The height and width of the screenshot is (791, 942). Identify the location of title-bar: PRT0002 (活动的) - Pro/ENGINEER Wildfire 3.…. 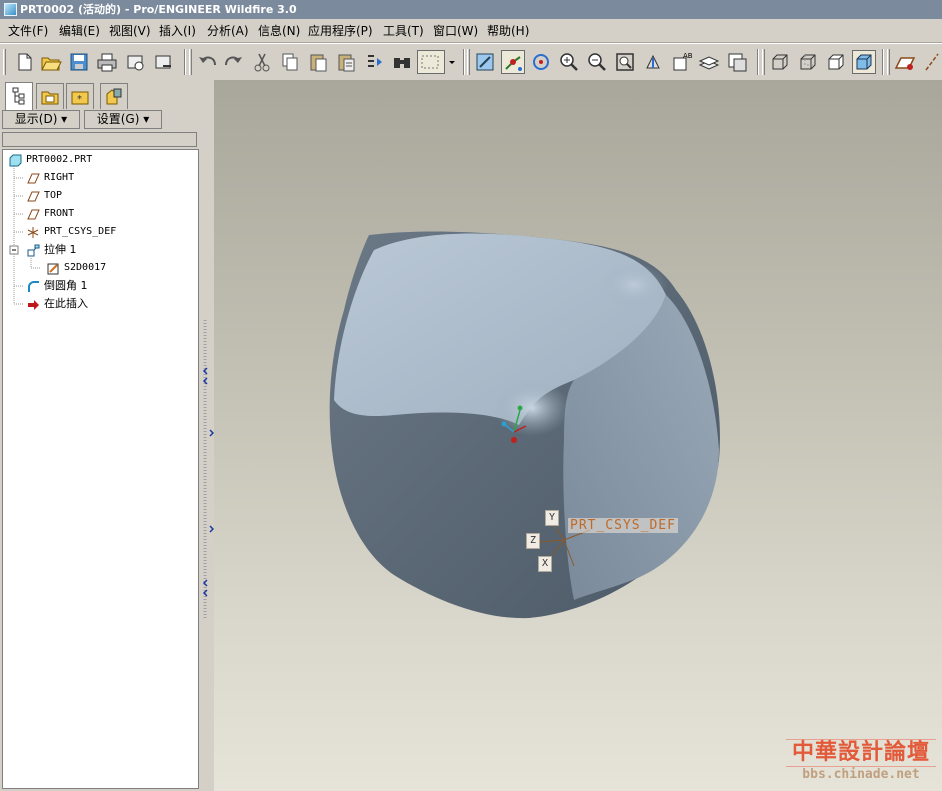
(471, 9).